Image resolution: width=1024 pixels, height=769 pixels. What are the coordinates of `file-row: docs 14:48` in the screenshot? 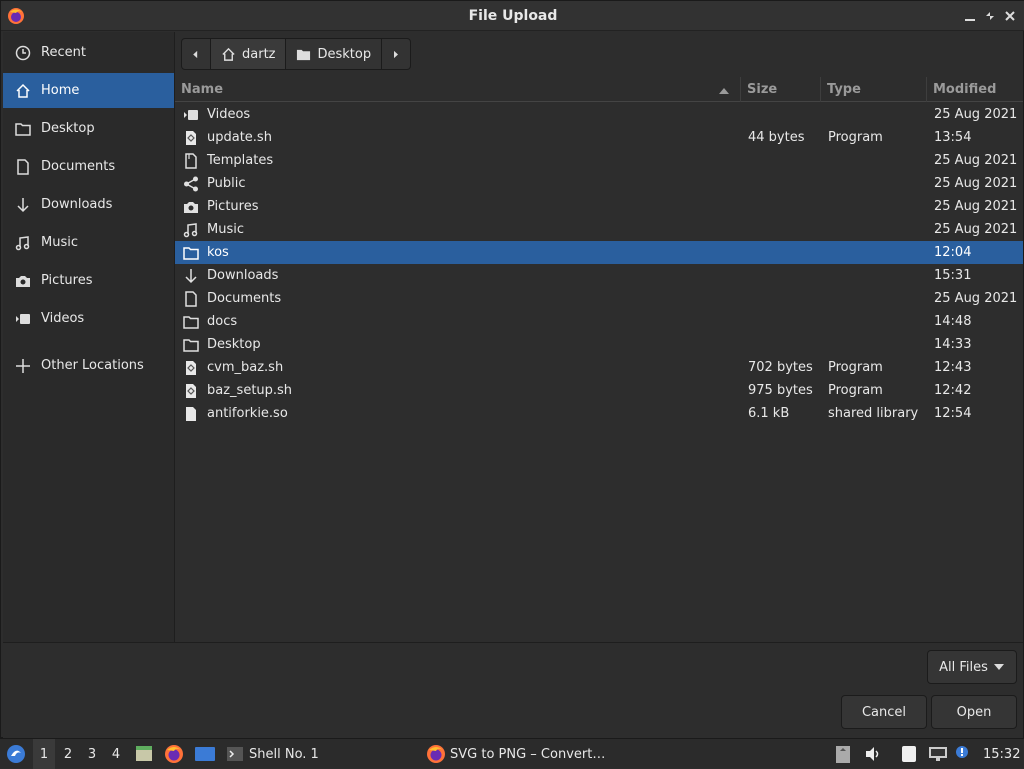 It's located at (599, 321).